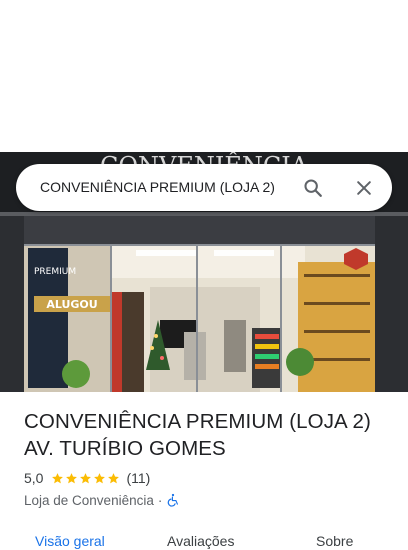 Image resolution: width=408 pixels, height=550 pixels. I want to click on search-input: CONVENIÊNCIA PREMIUM (LOJA 2), so click(157, 187).